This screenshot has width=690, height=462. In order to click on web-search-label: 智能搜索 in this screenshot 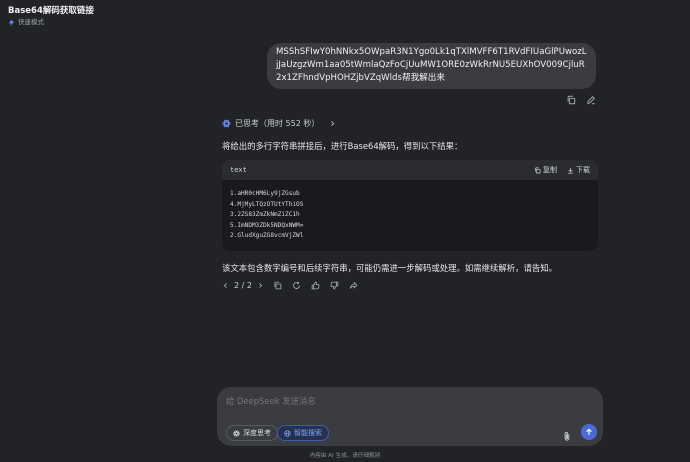, I will do `click(308, 433)`.